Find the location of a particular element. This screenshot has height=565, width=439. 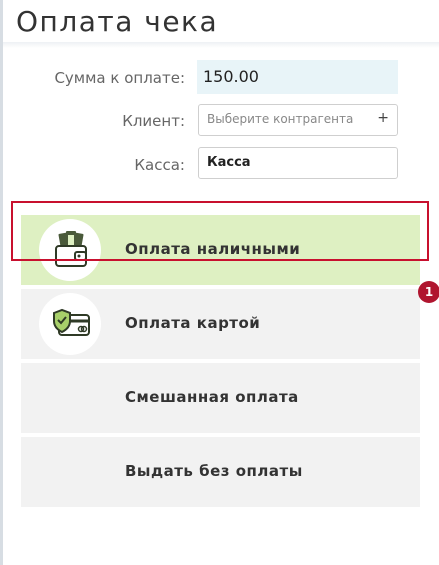

wallet-cash-icon is located at coordinates (70, 250).